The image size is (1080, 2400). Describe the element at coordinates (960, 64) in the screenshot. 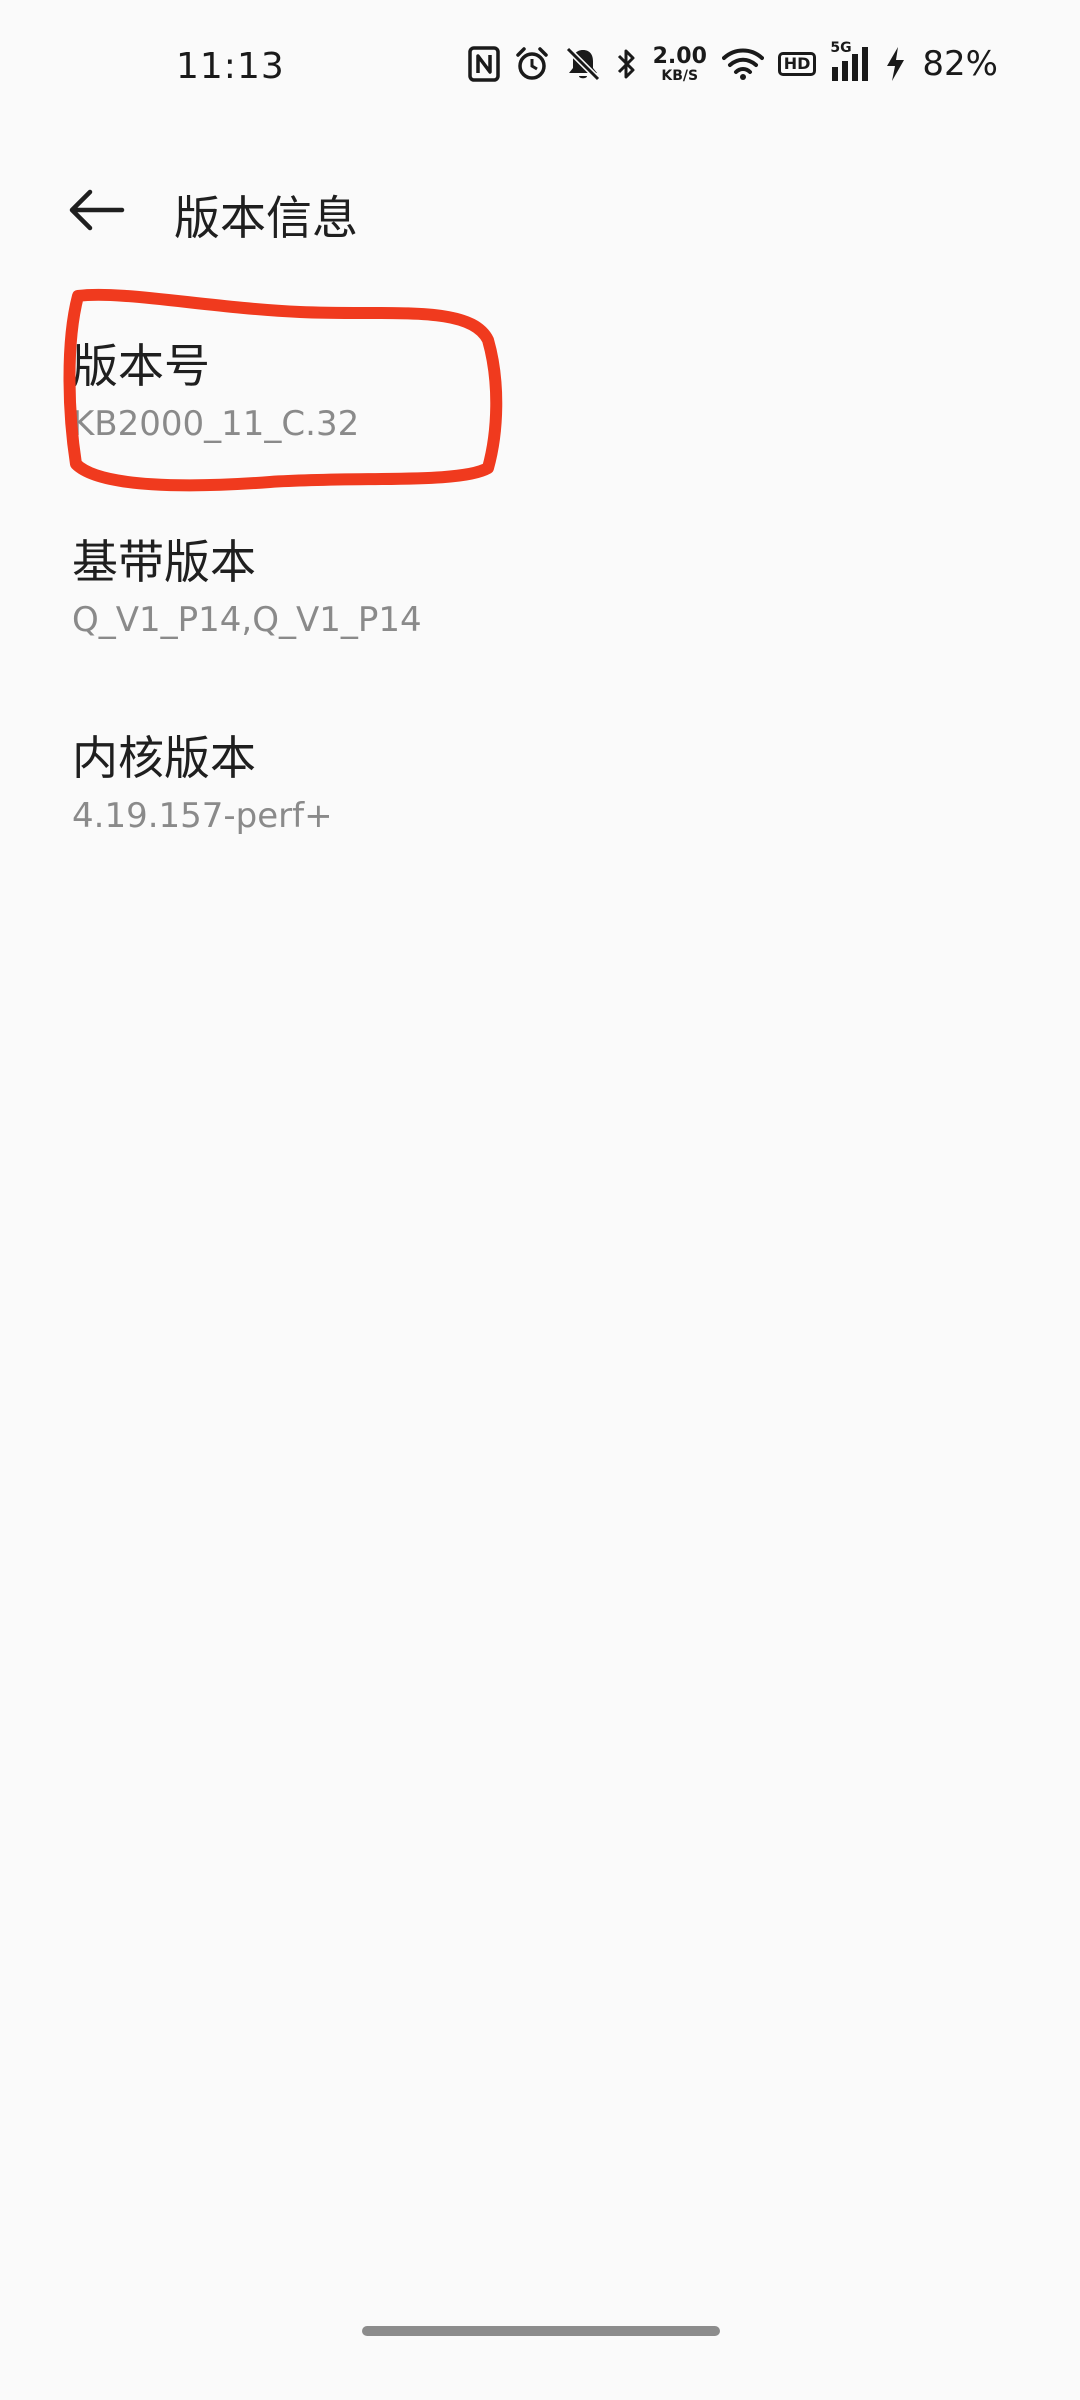

I see `battery-percent: 82%` at that location.